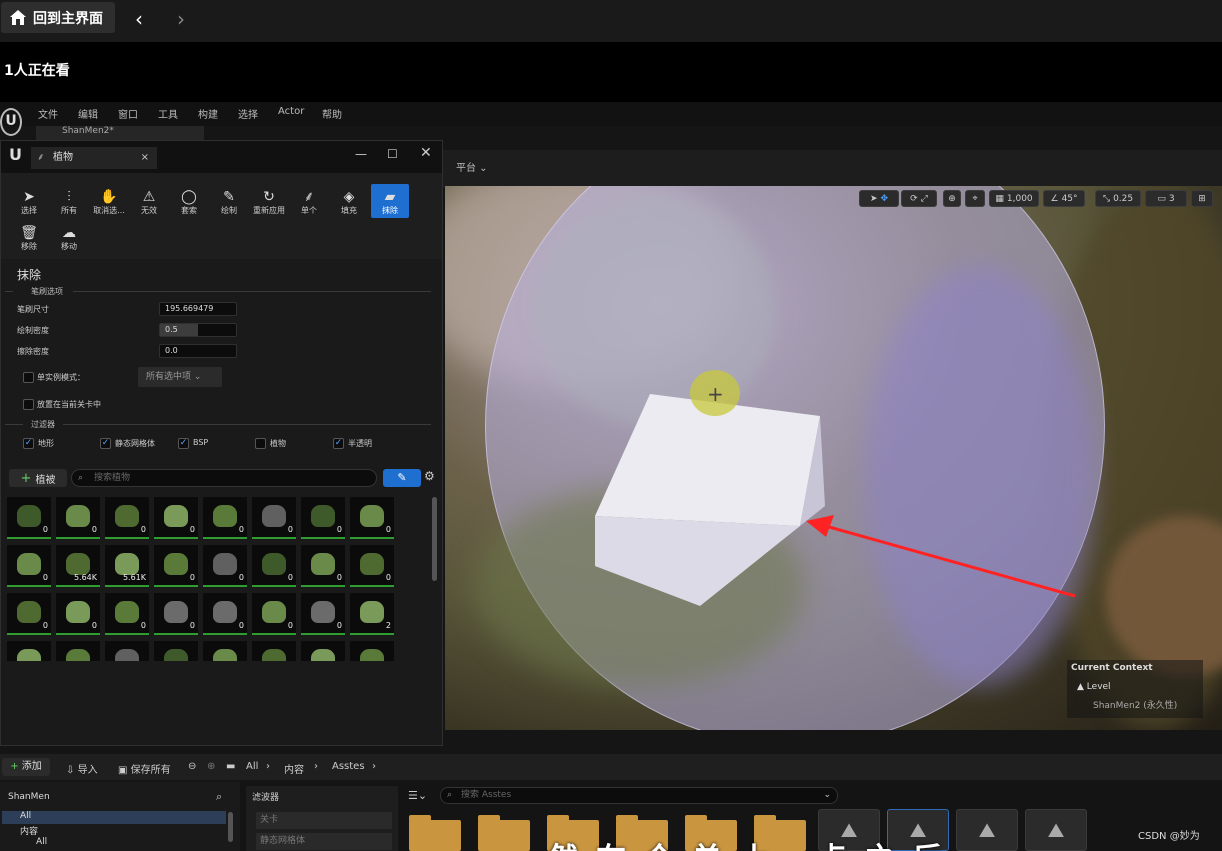  What do you see at coordinates (392, 154) in the screenshot?
I see `maximize-icon: ☐` at bounding box center [392, 154].